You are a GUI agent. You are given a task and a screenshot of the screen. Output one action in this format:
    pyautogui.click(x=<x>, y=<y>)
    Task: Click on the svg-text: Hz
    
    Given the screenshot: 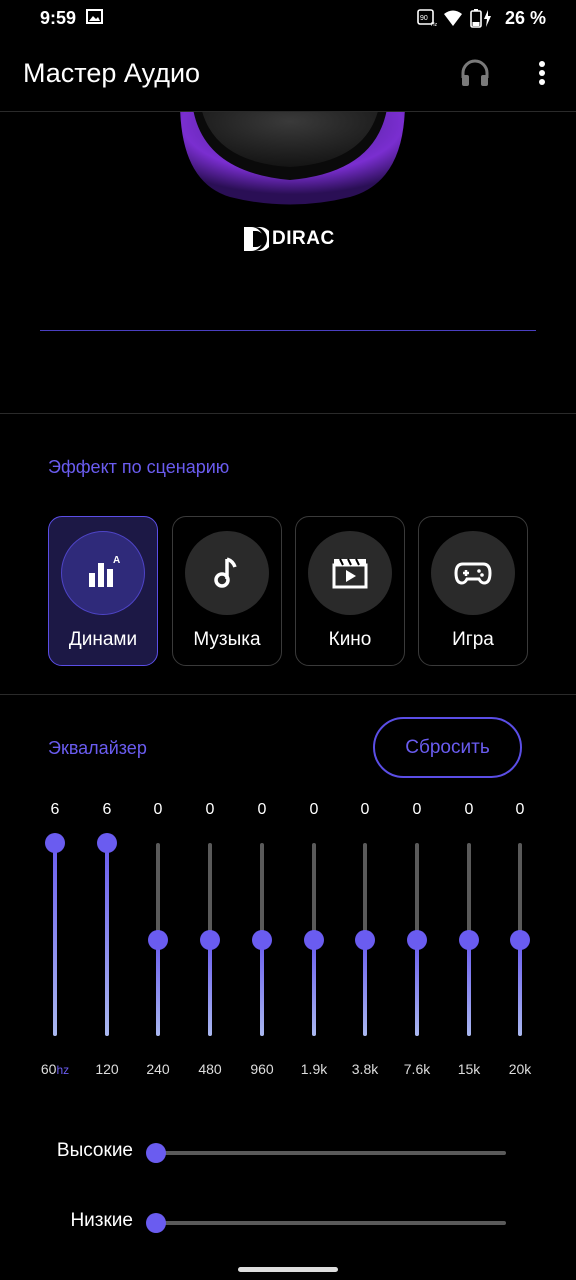 What is the action you would take?
    pyautogui.click(x=434, y=24)
    